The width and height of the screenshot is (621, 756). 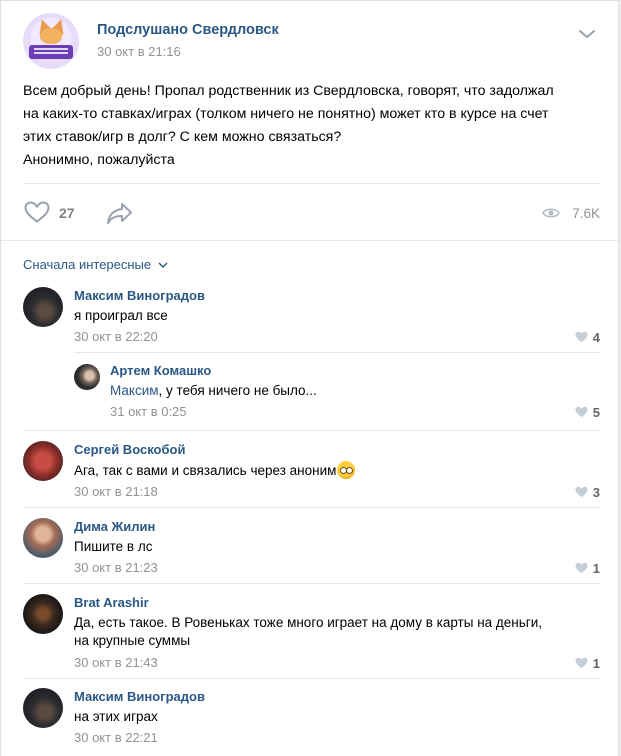 I want to click on eye-icon, so click(x=551, y=213).